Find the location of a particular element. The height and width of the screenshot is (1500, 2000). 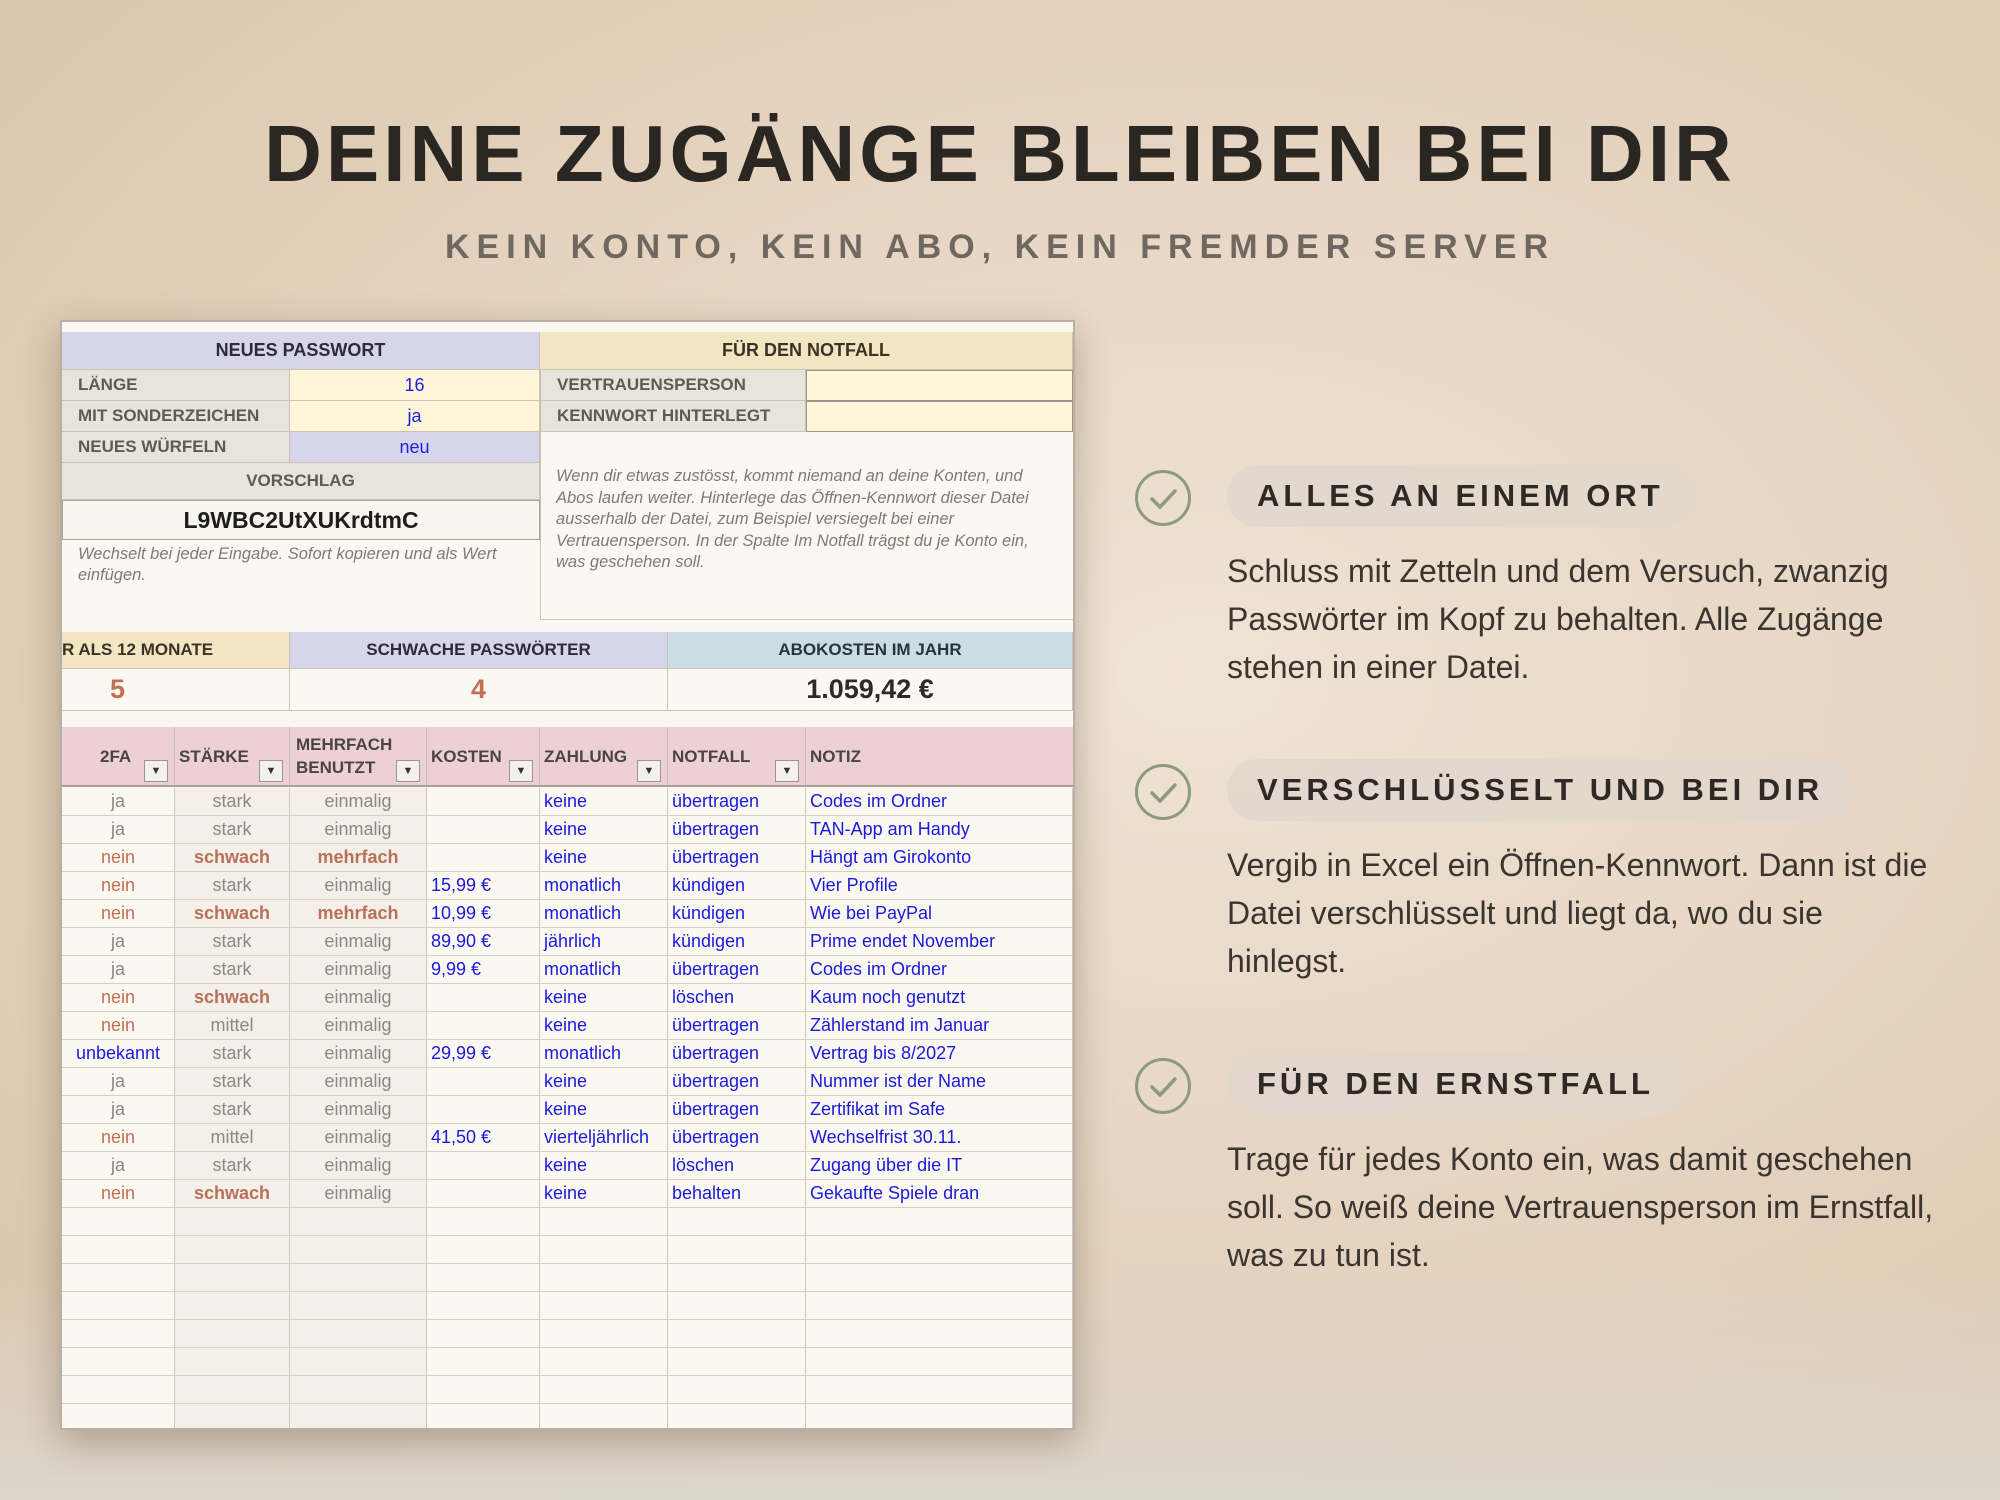

length-value: 16 is located at coordinates (415, 385).